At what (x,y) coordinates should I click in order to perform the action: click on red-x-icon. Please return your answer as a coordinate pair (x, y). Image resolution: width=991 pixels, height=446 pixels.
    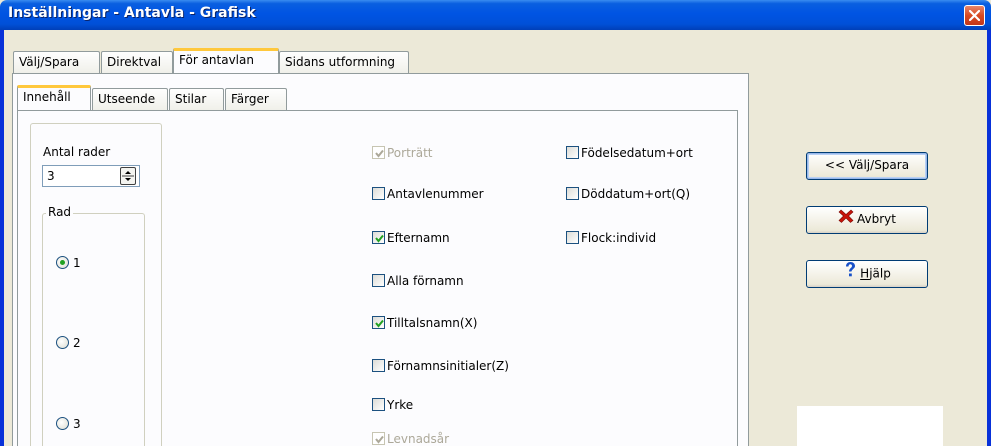
    Looking at the image, I should click on (846, 220).